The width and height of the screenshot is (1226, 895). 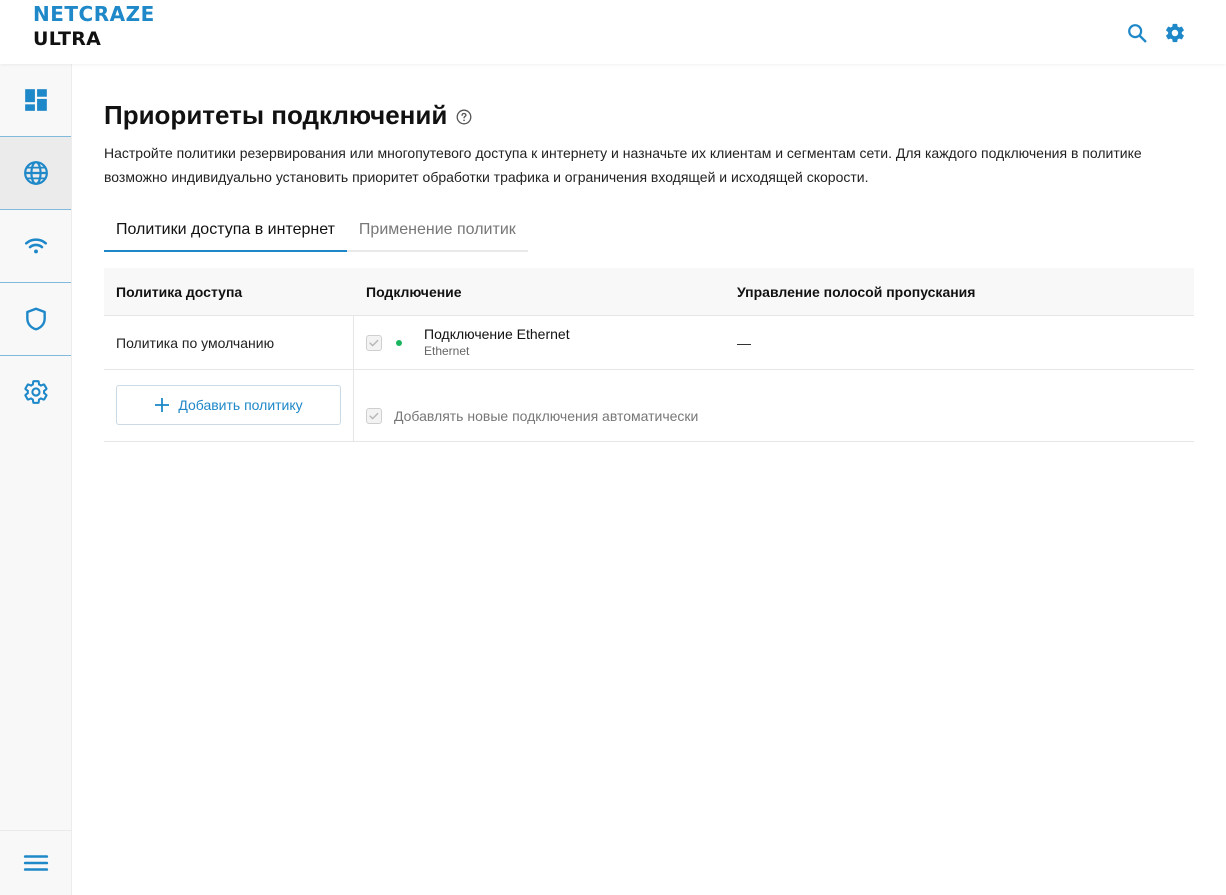 I want to click on help-icon, so click(x=464, y=117).